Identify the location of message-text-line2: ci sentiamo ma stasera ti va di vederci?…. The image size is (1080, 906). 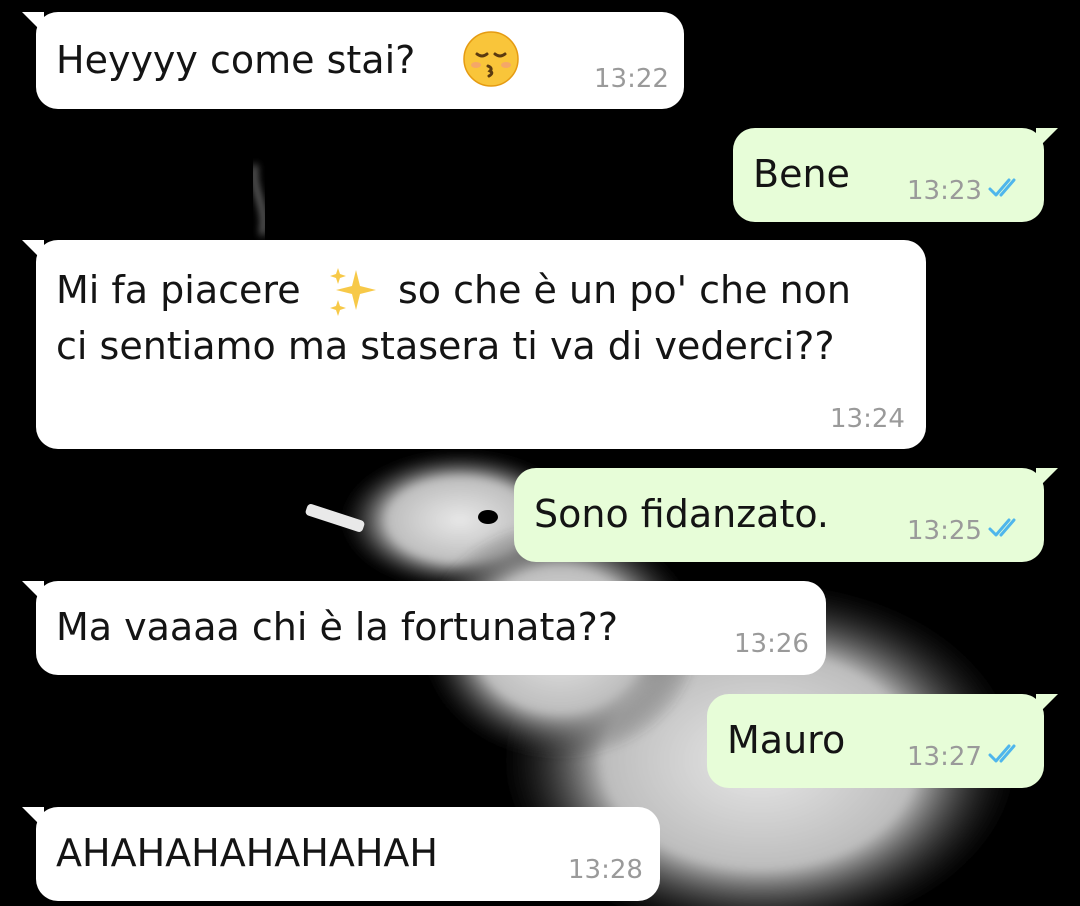
(445, 346).